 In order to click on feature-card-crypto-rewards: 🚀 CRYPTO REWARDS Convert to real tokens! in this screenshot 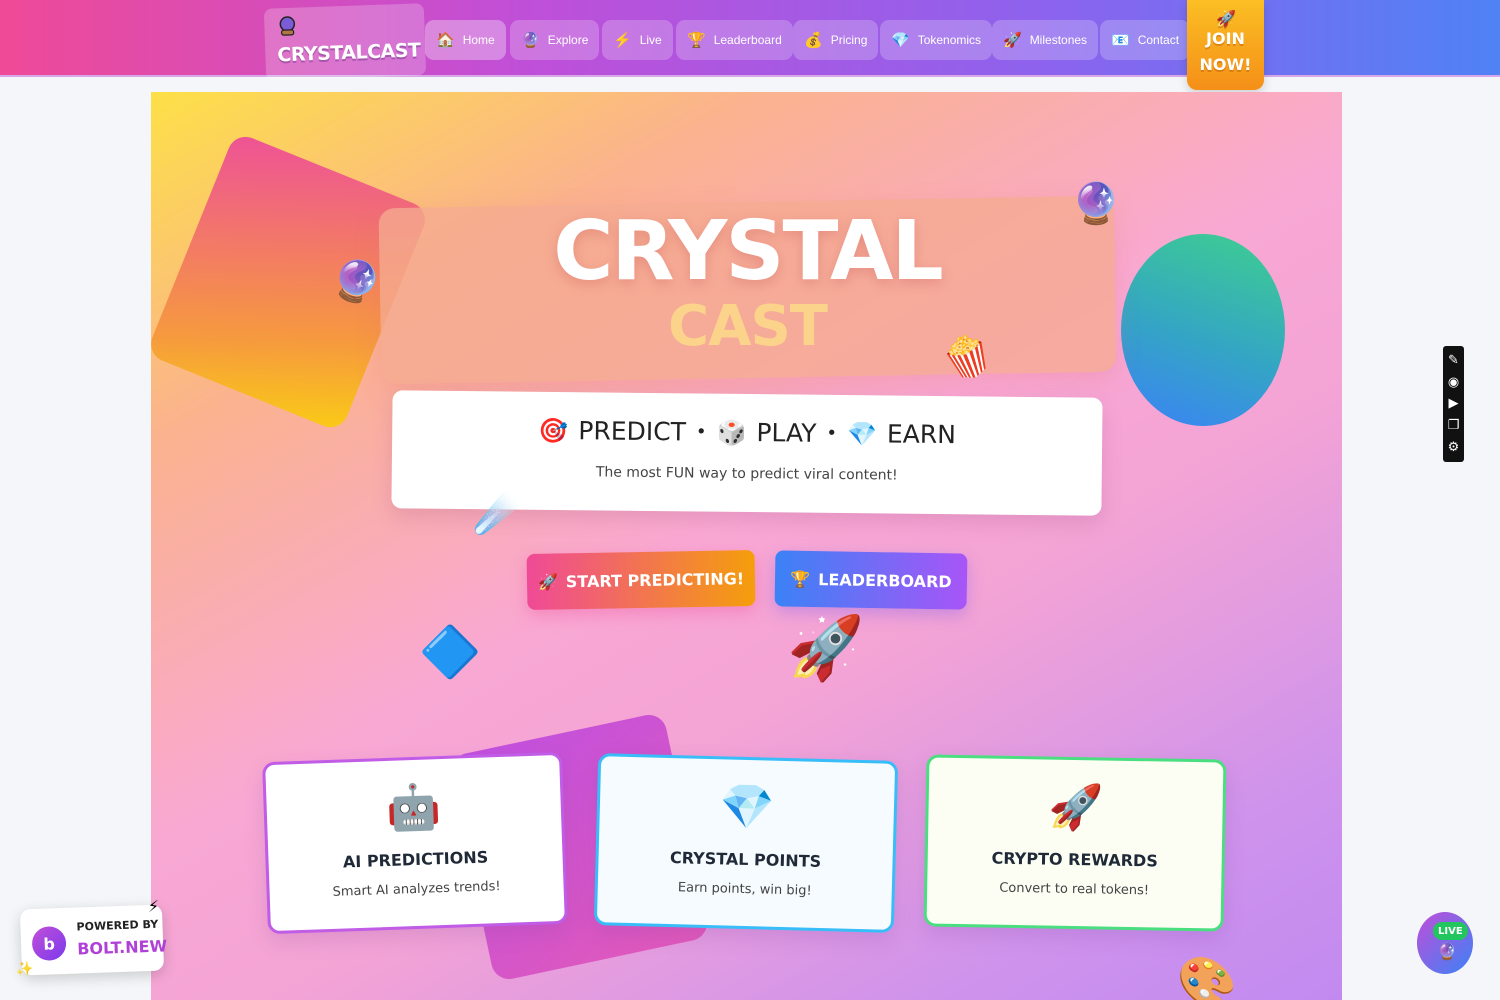, I will do `click(1075, 843)`.